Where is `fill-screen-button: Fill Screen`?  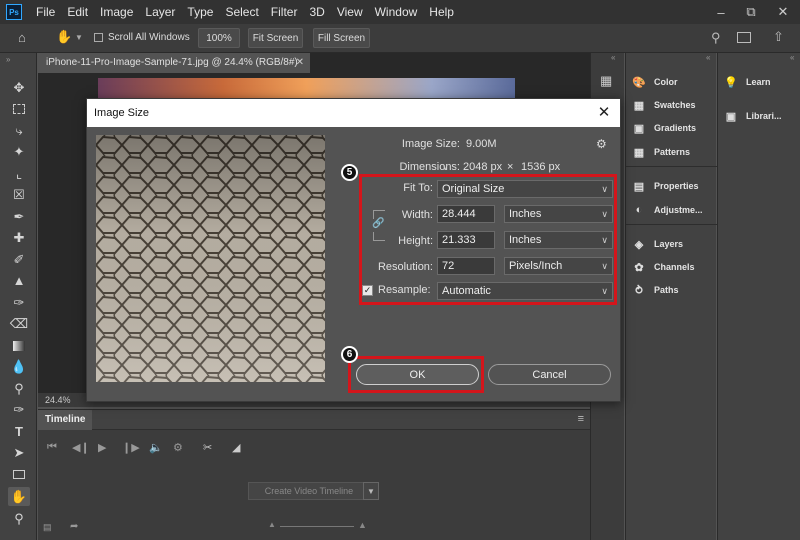 fill-screen-button: Fill Screen is located at coordinates (341, 38).